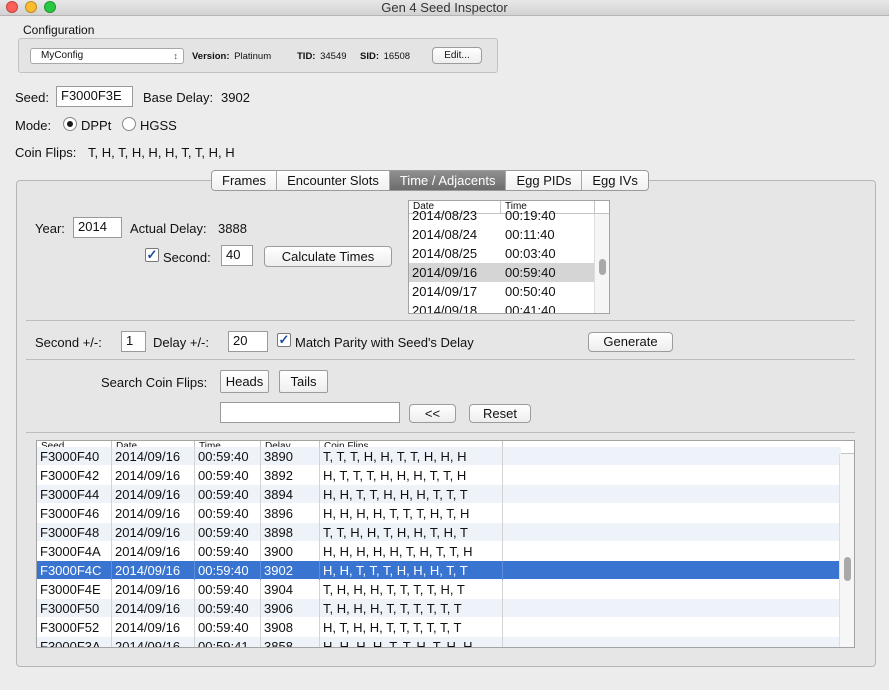  I want to click on times-table-row: 2014/09/16 00:59:40, so click(502, 272).